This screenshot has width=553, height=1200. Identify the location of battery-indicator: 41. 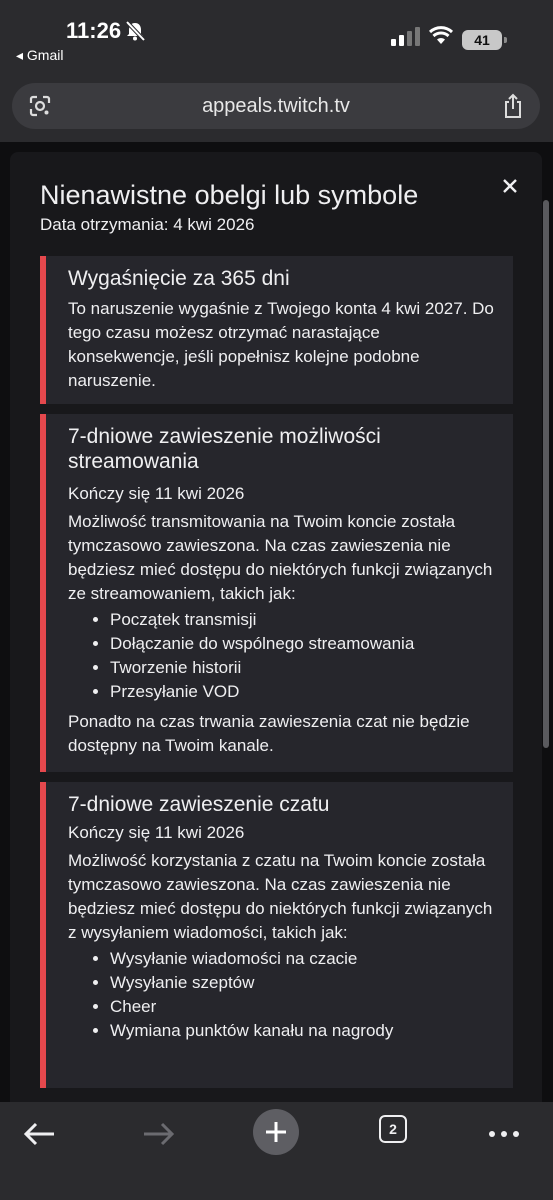
(484, 40).